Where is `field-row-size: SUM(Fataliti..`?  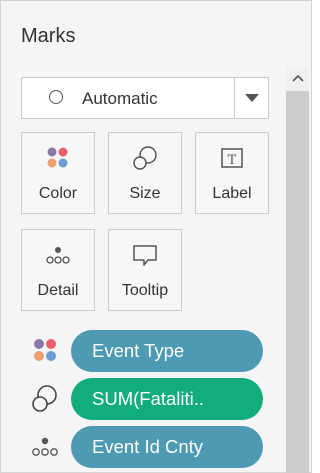
field-row-size: SUM(Fataliti.. is located at coordinates (147, 399).